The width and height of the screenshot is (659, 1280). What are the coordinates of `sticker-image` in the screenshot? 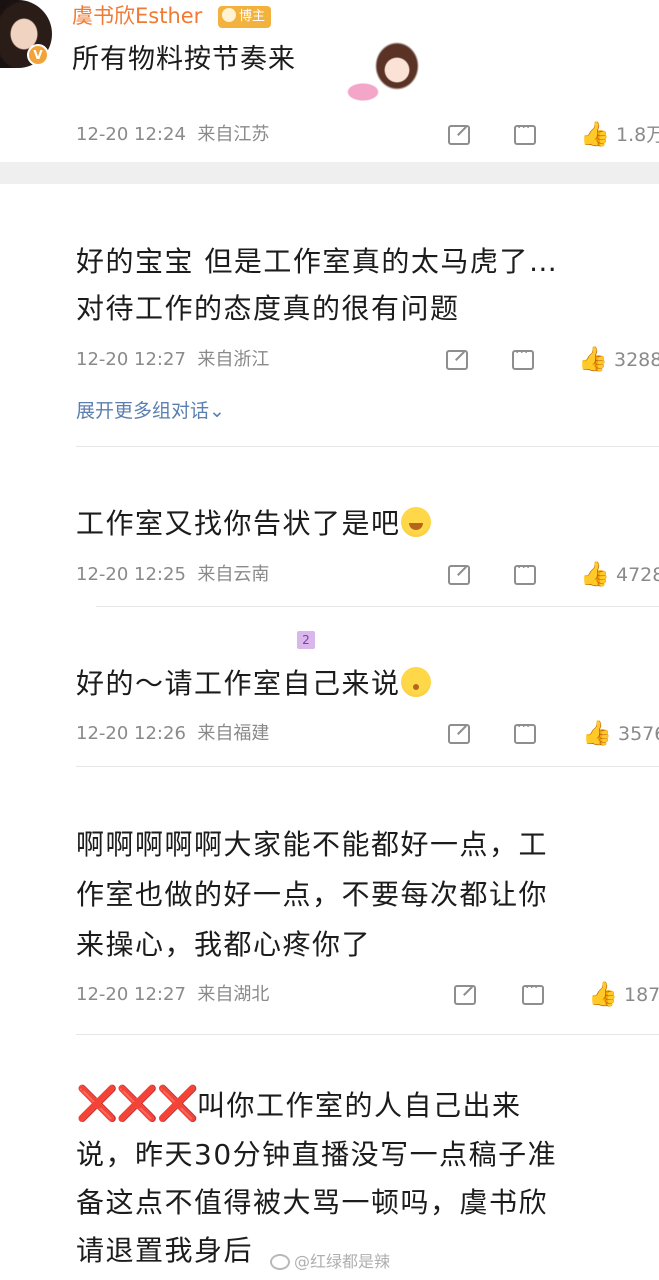 It's located at (385, 66).